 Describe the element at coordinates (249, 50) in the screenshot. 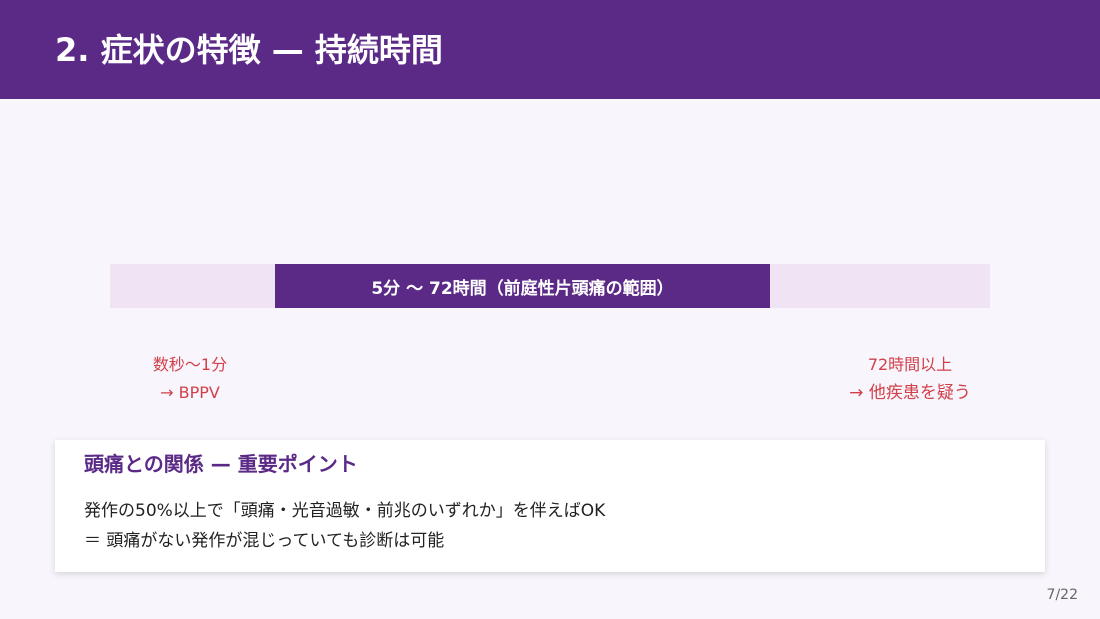

I see `slide-title: 2. 症状の特徴 — 持続時間` at that location.